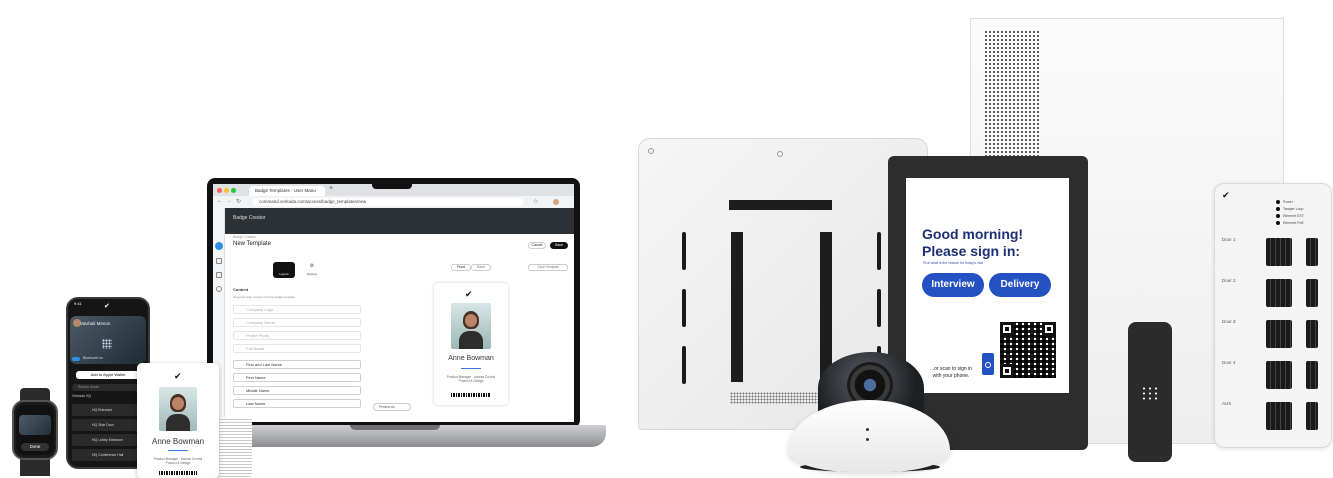  Describe the element at coordinates (244, 237) in the screenshot. I see `page-overline: Badge Creator` at that location.